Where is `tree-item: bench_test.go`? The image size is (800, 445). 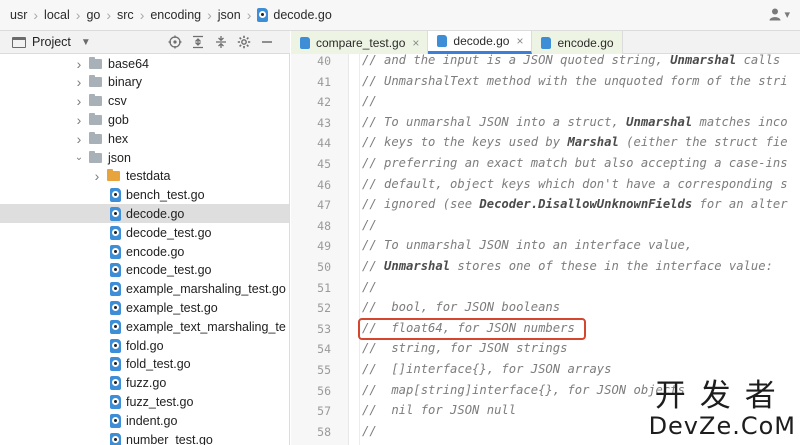 tree-item: bench_test.go is located at coordinates (144, 195).